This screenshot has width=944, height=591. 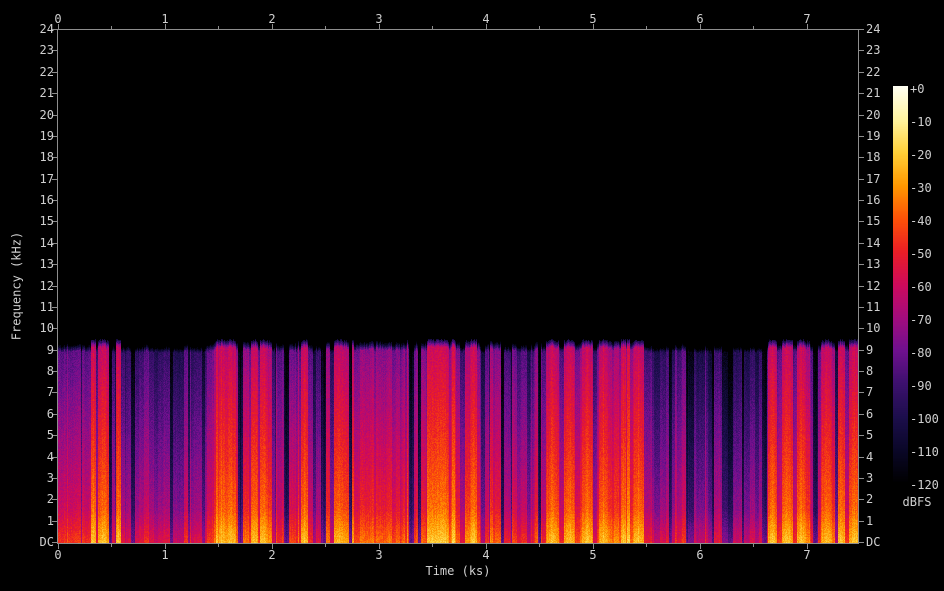 What do you see at coordinates (873, 72) in the screenshot?
I see `right-axis-tick-label: 22` at bounding box center [873, 72].